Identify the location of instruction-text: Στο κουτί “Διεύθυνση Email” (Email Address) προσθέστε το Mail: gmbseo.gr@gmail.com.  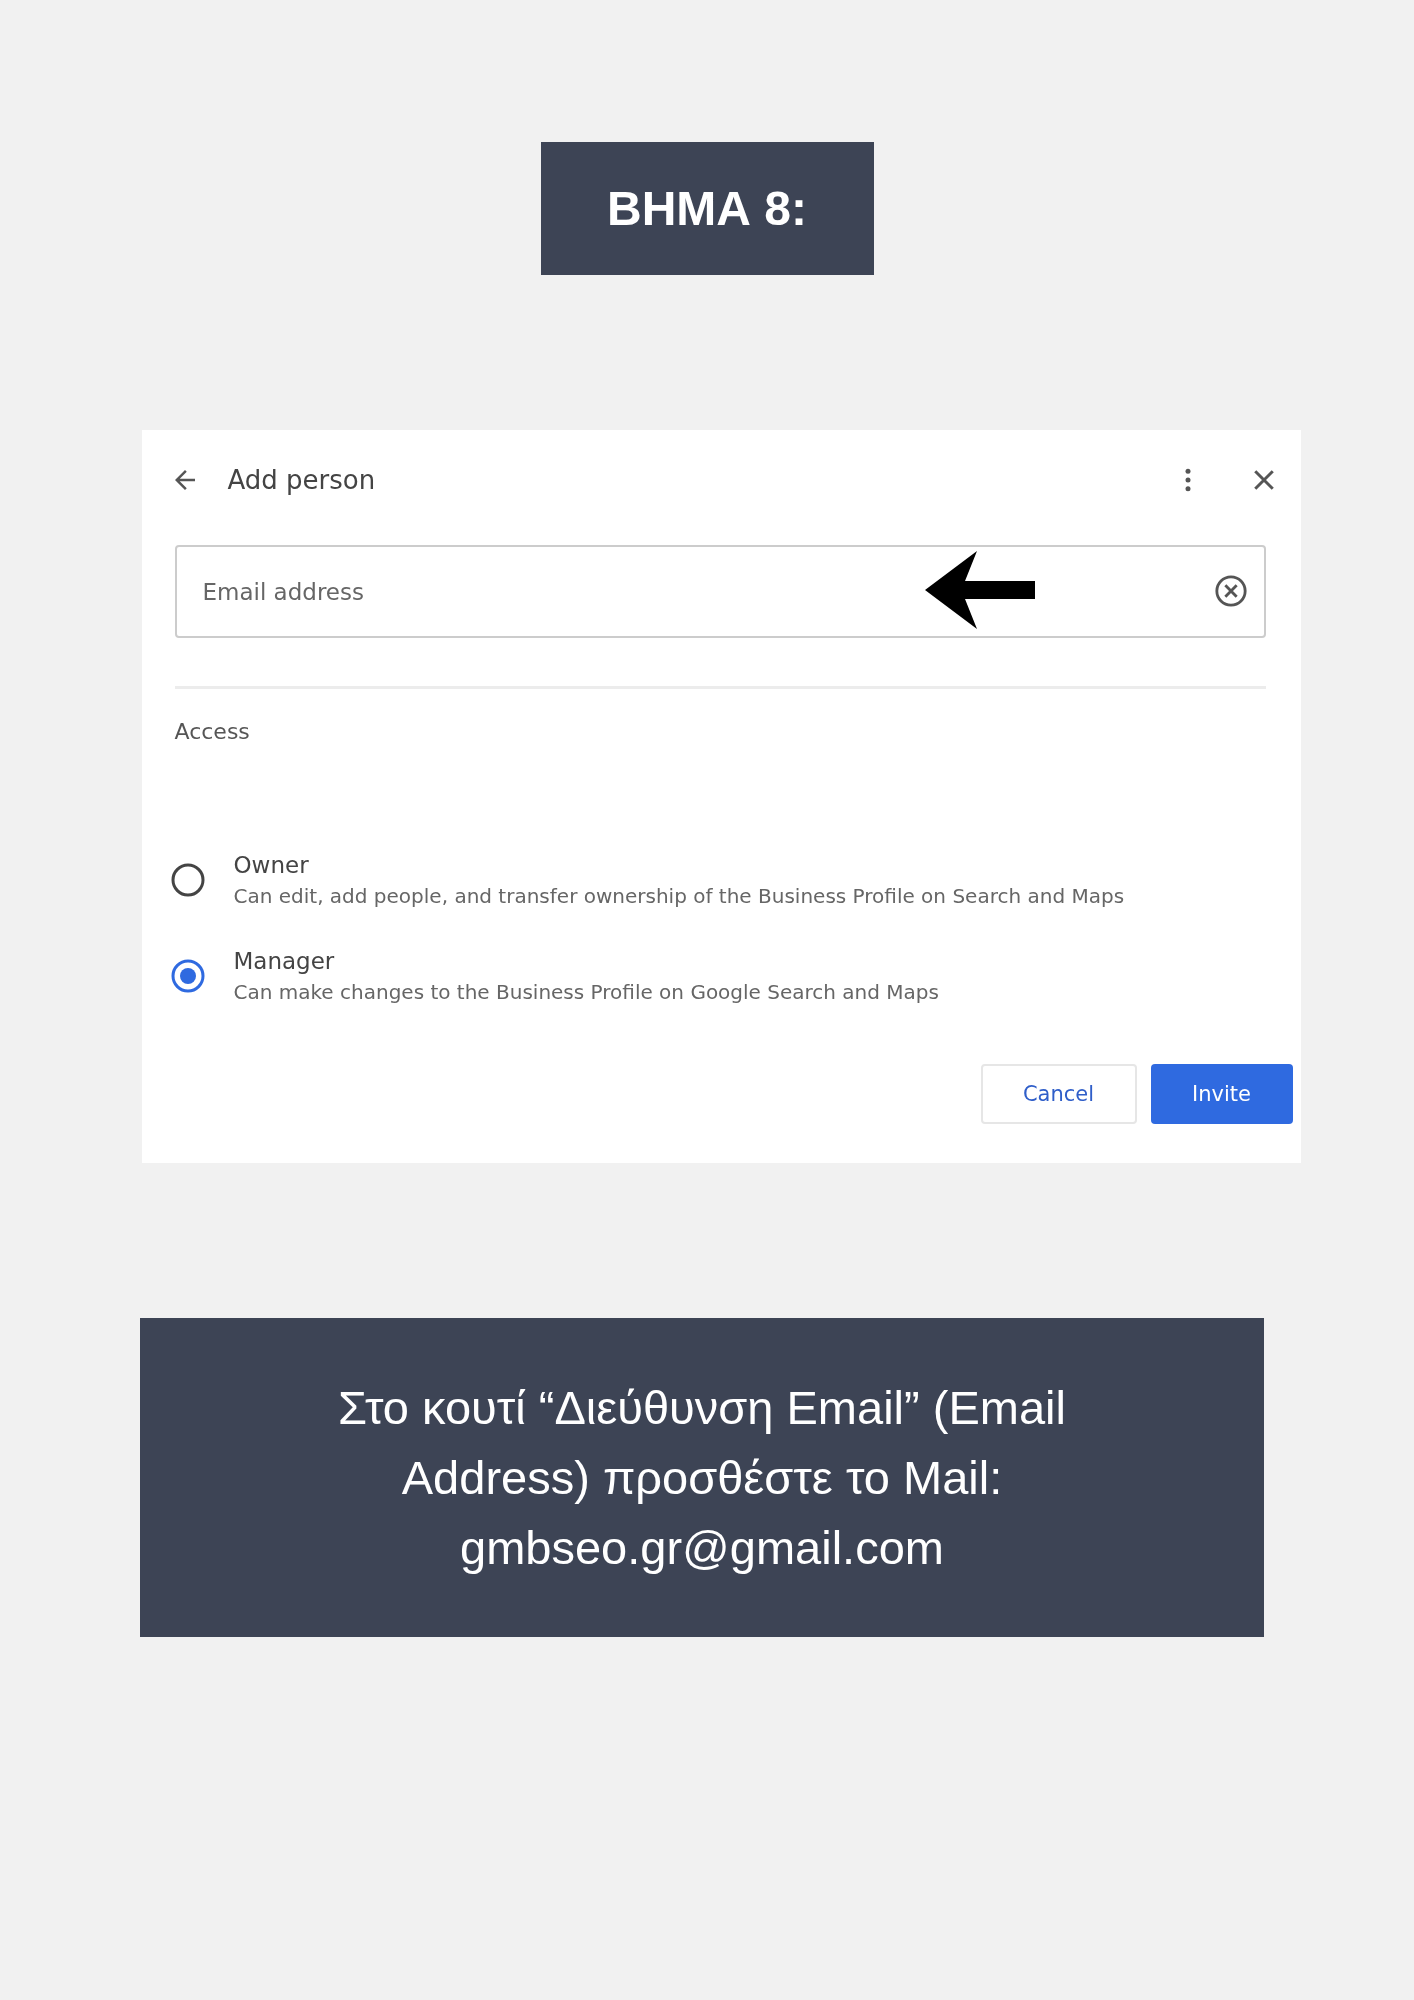
(702, 1477).